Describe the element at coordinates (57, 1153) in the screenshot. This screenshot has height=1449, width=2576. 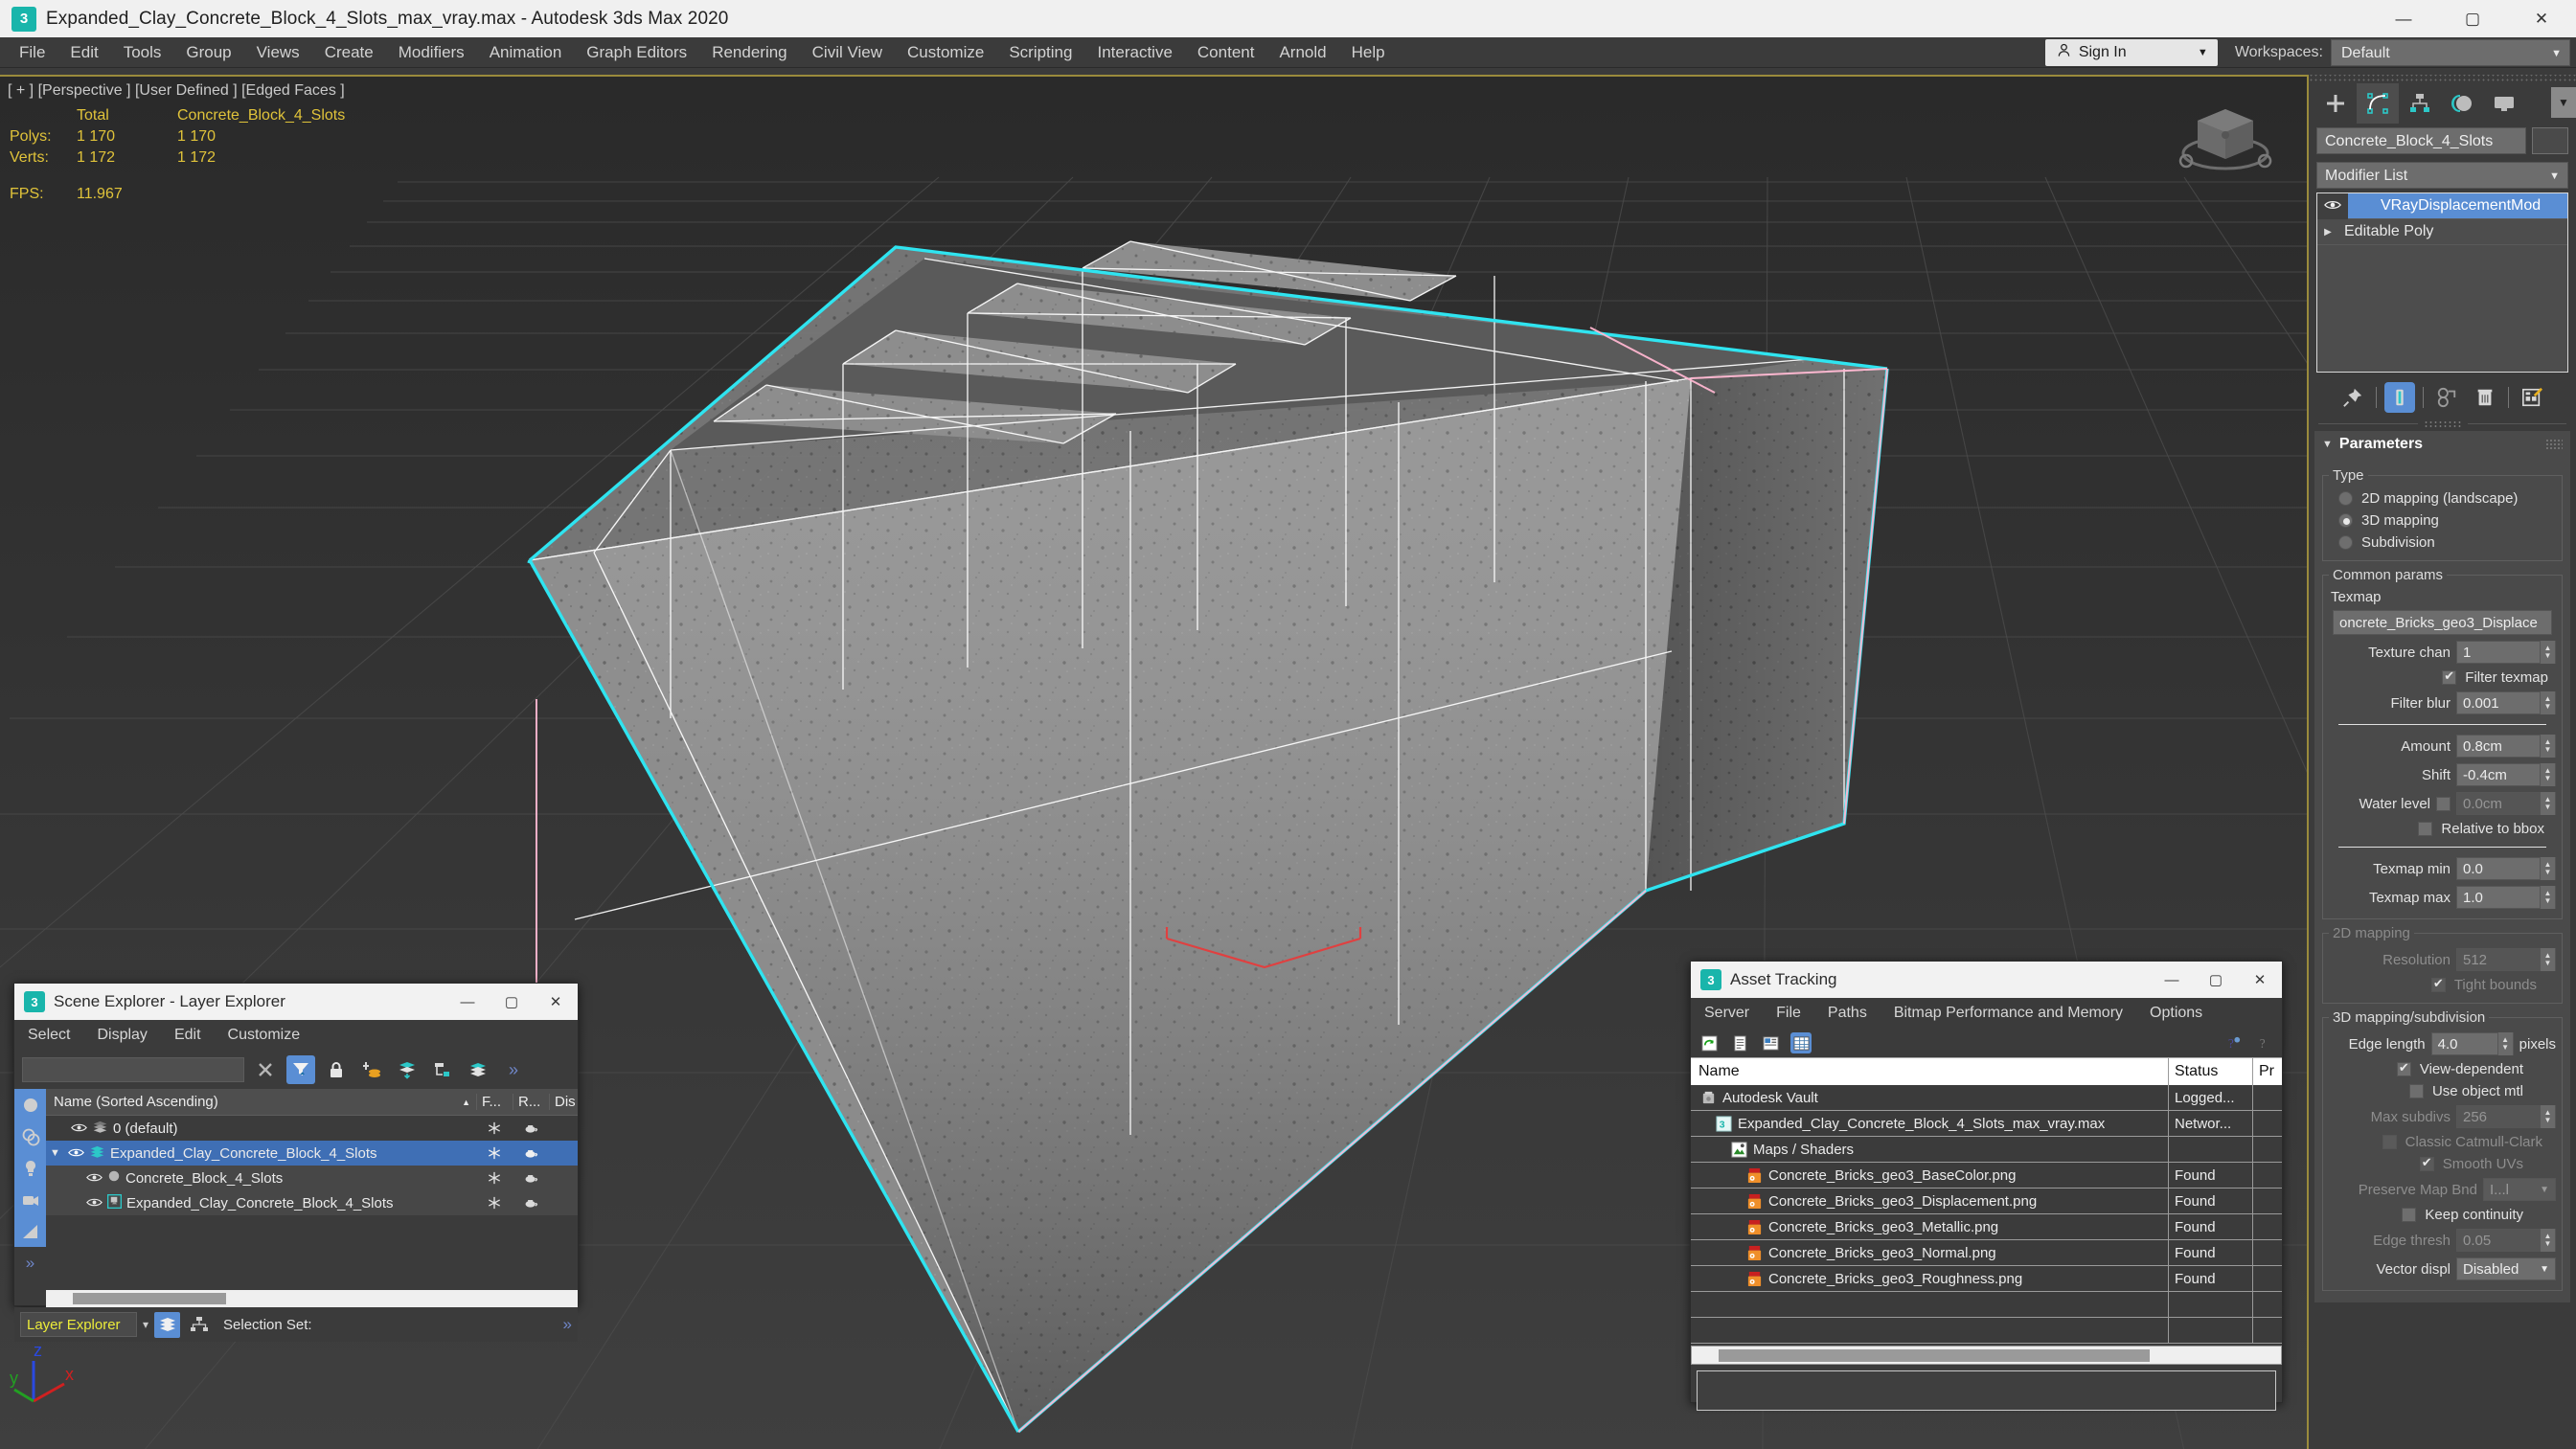
I see `expand-collapse-icon: ▼` at that location.